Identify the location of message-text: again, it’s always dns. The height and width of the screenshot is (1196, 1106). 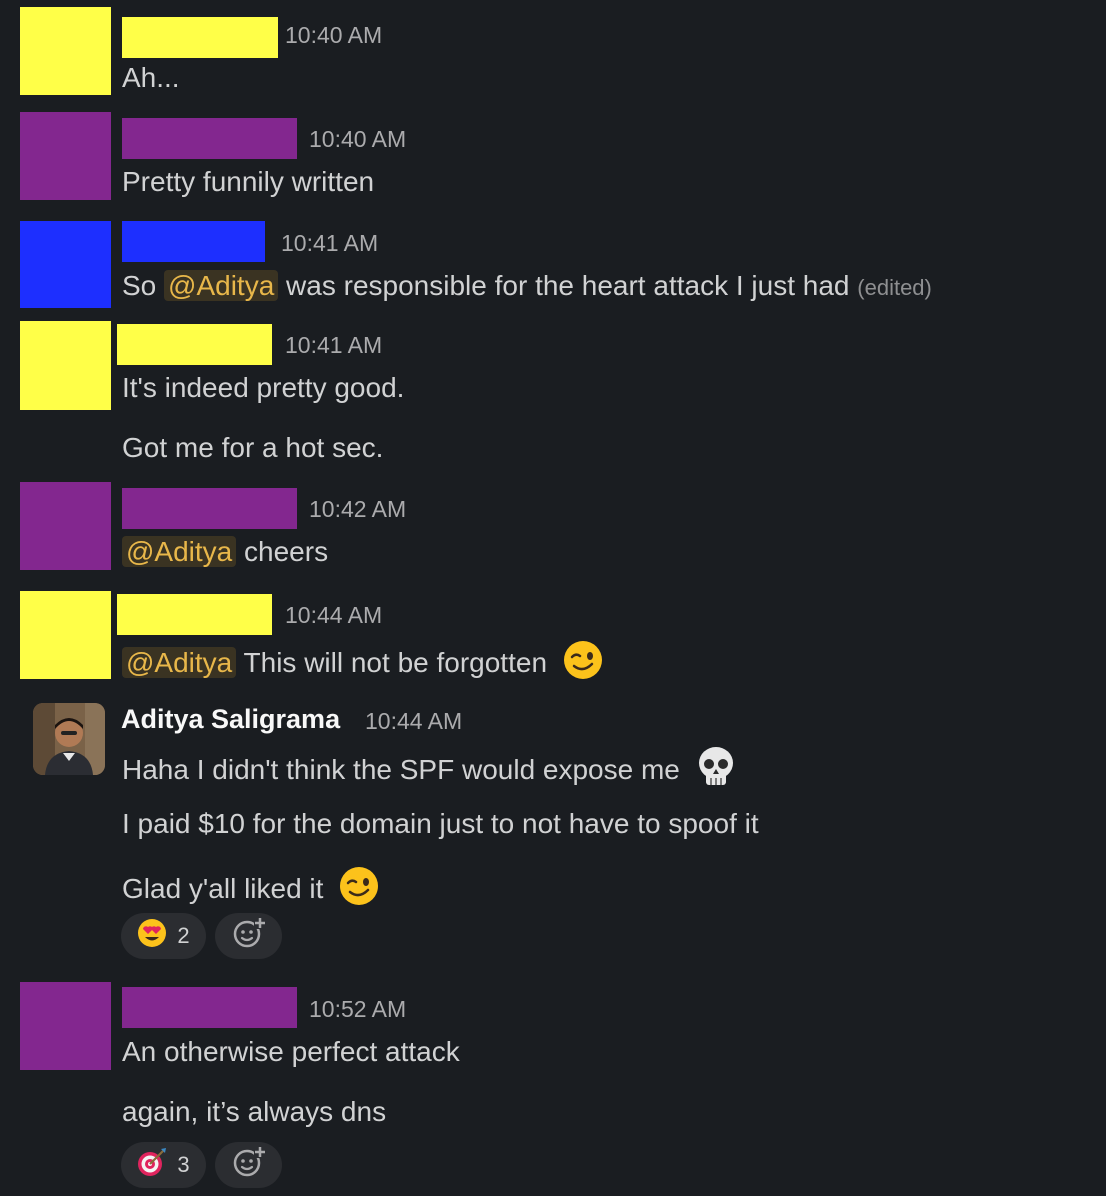
(254, 1111).